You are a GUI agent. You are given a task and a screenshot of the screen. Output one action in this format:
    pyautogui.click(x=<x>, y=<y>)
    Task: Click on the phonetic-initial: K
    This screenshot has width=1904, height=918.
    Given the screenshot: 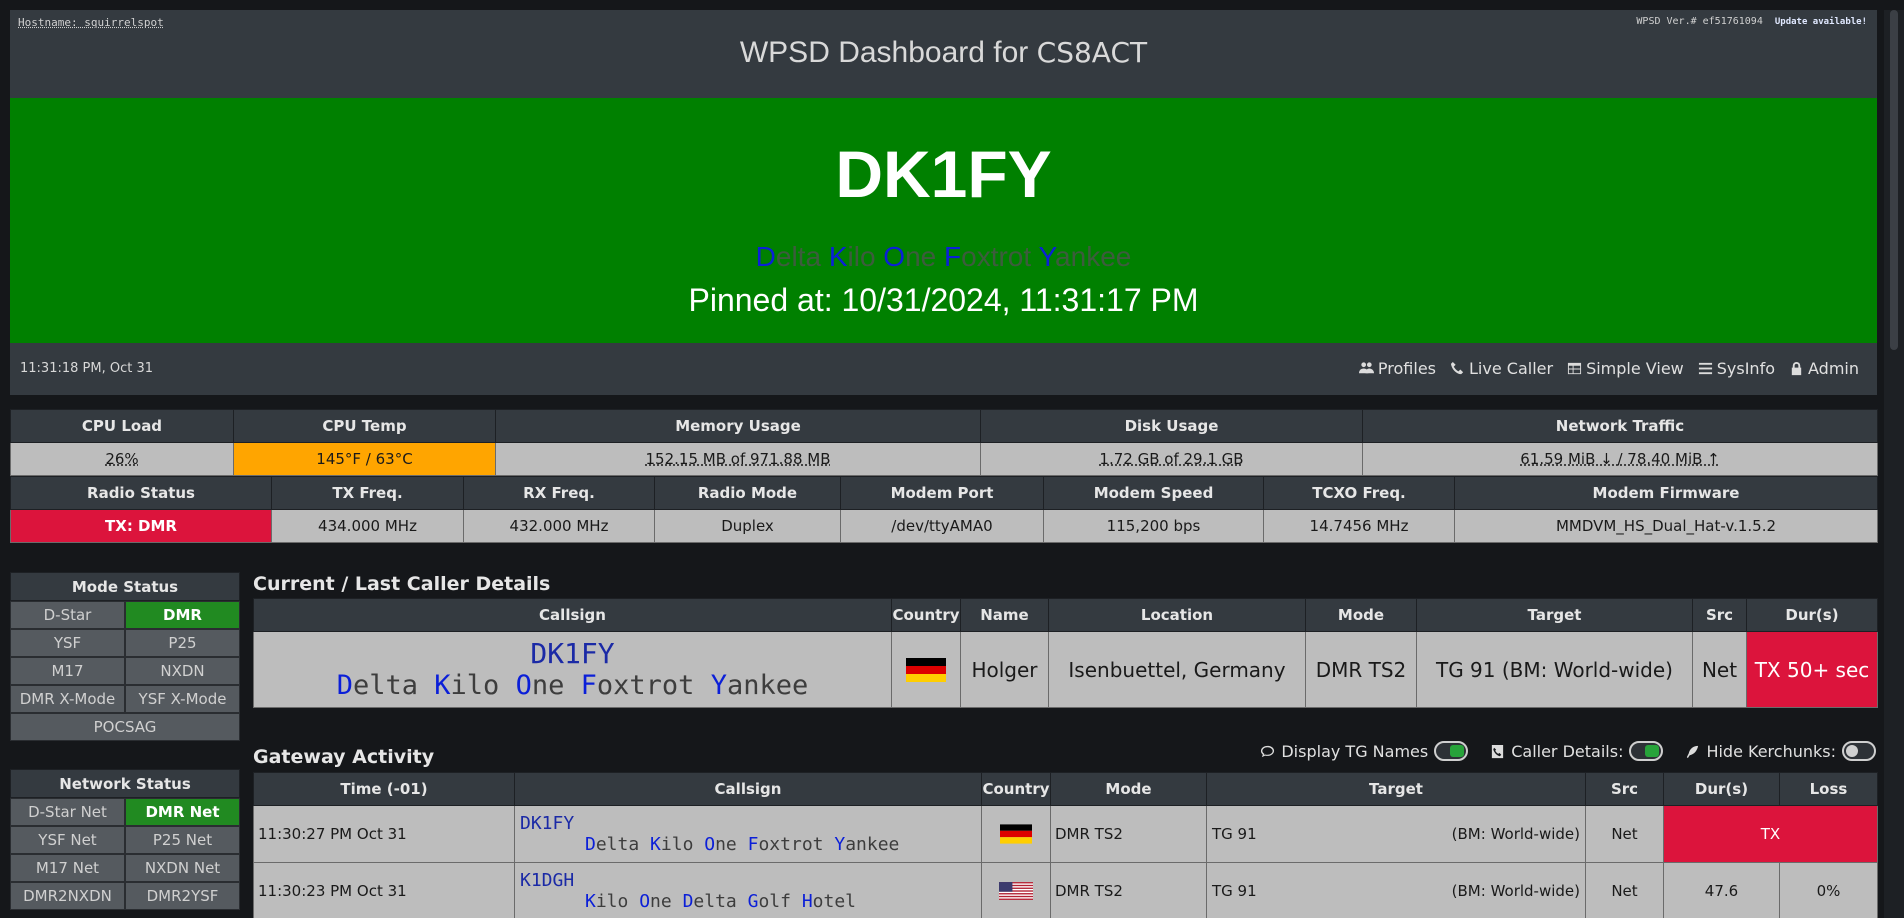 What is the action you would take?
    pyautogui.click(x=590, y=901)
    